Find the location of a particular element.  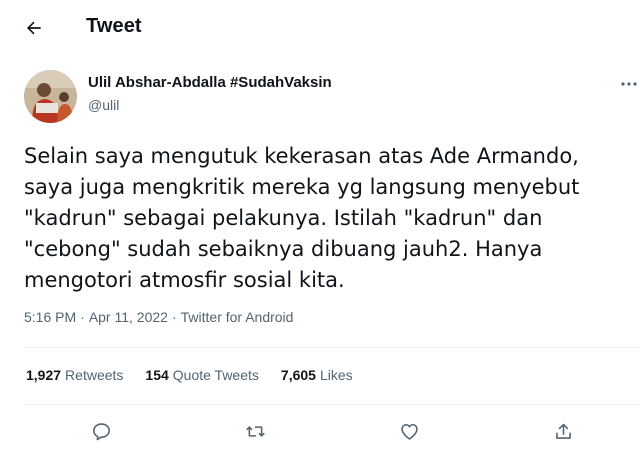

profile-photo is located at coordinates (50, 96).